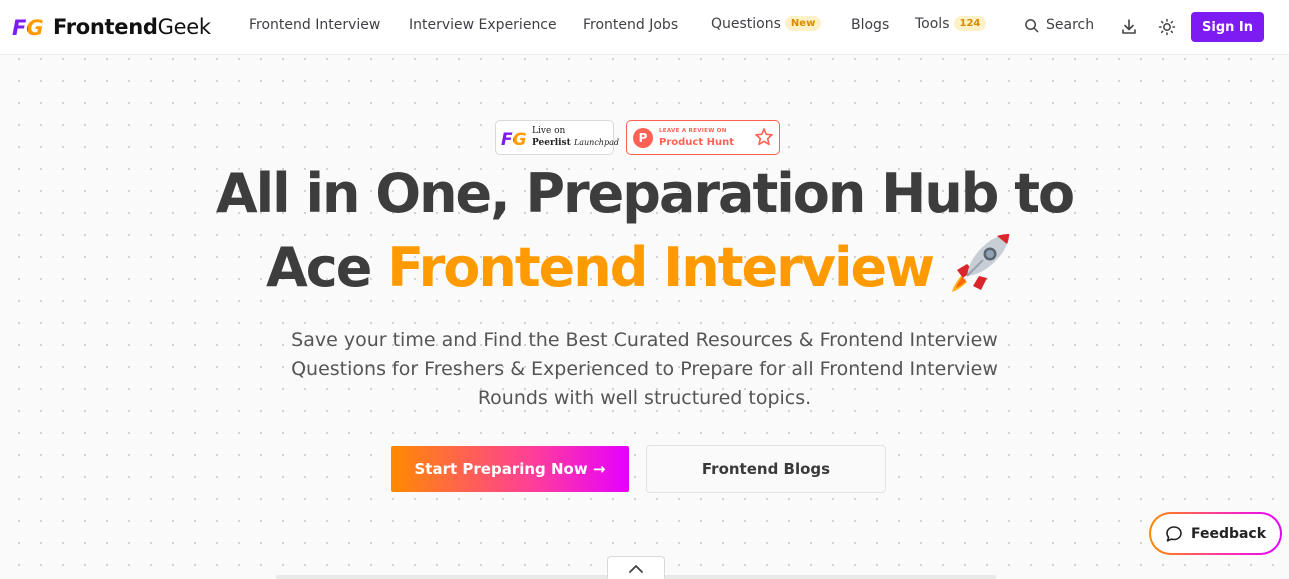  I want to click on sign-in-button: Sign In, so click(1227, 27).